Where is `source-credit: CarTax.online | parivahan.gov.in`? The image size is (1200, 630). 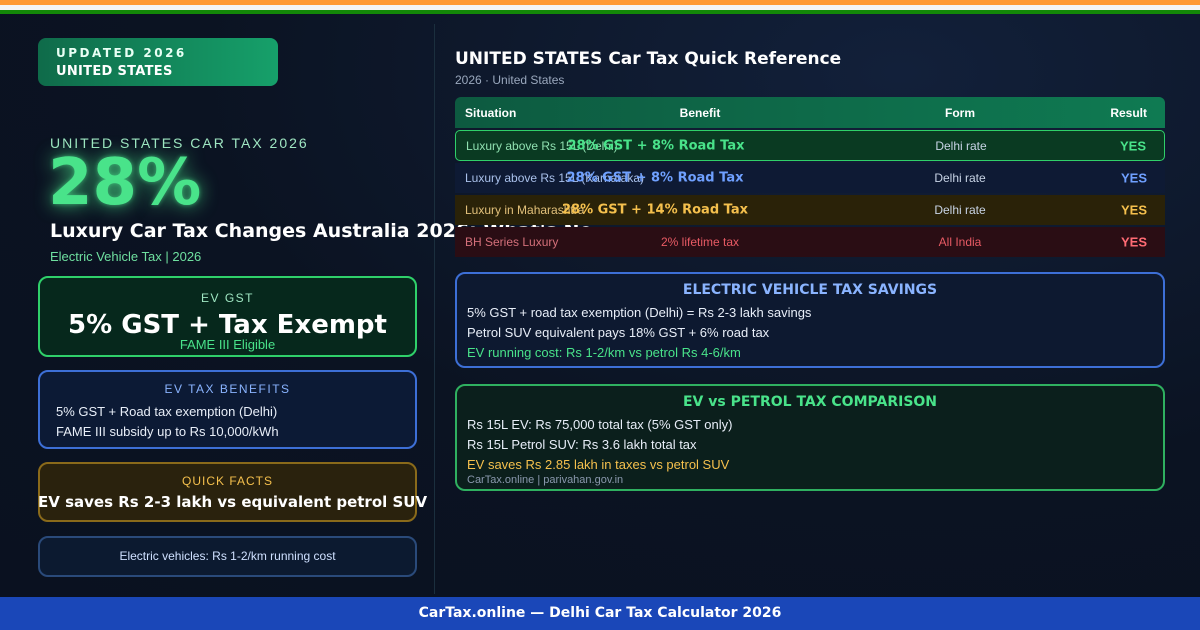
source-credit: CarTax.online | parivahan.gov.in is located at coordinates (545, 480).